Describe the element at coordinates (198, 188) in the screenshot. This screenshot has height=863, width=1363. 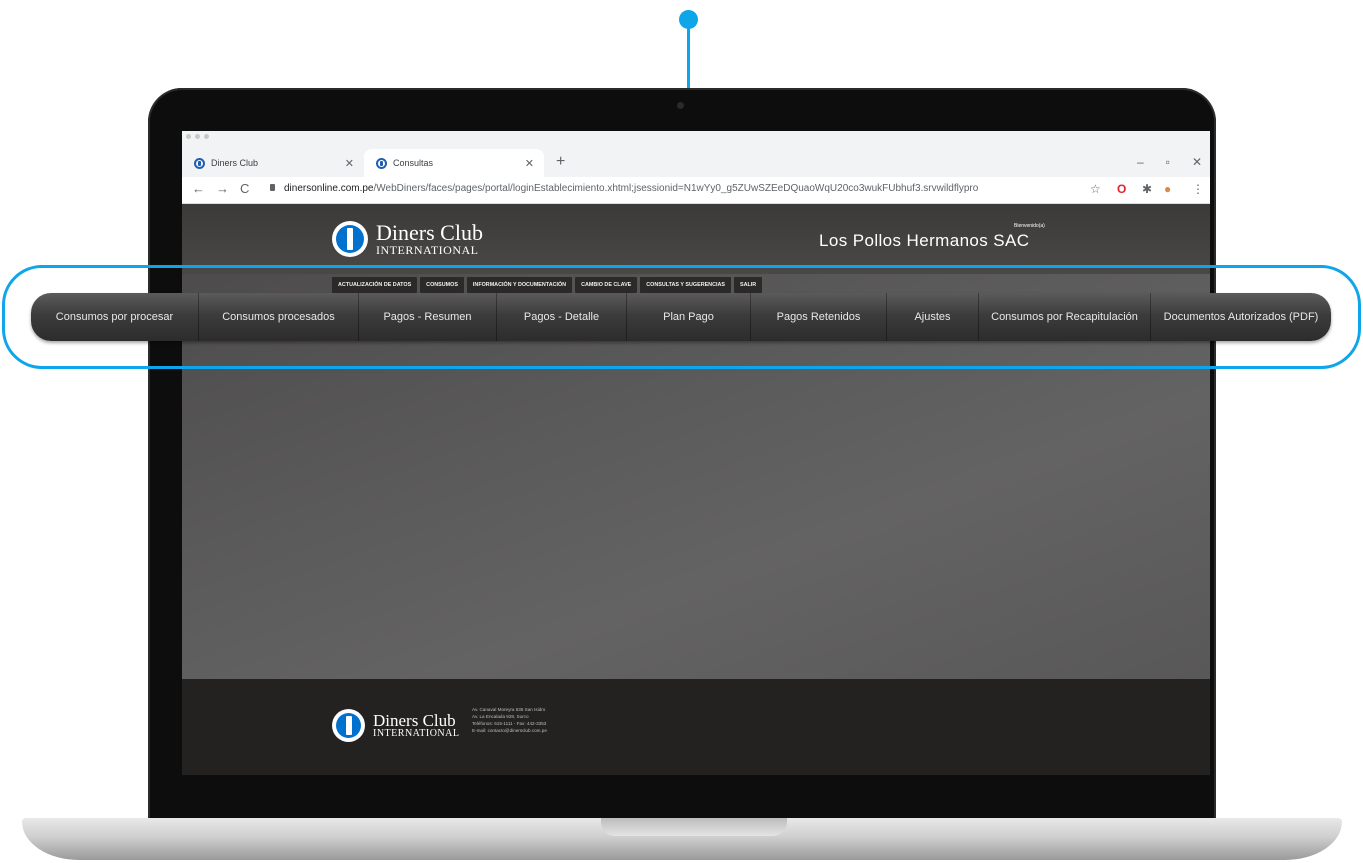
I see `back-icon: ←` at that location.